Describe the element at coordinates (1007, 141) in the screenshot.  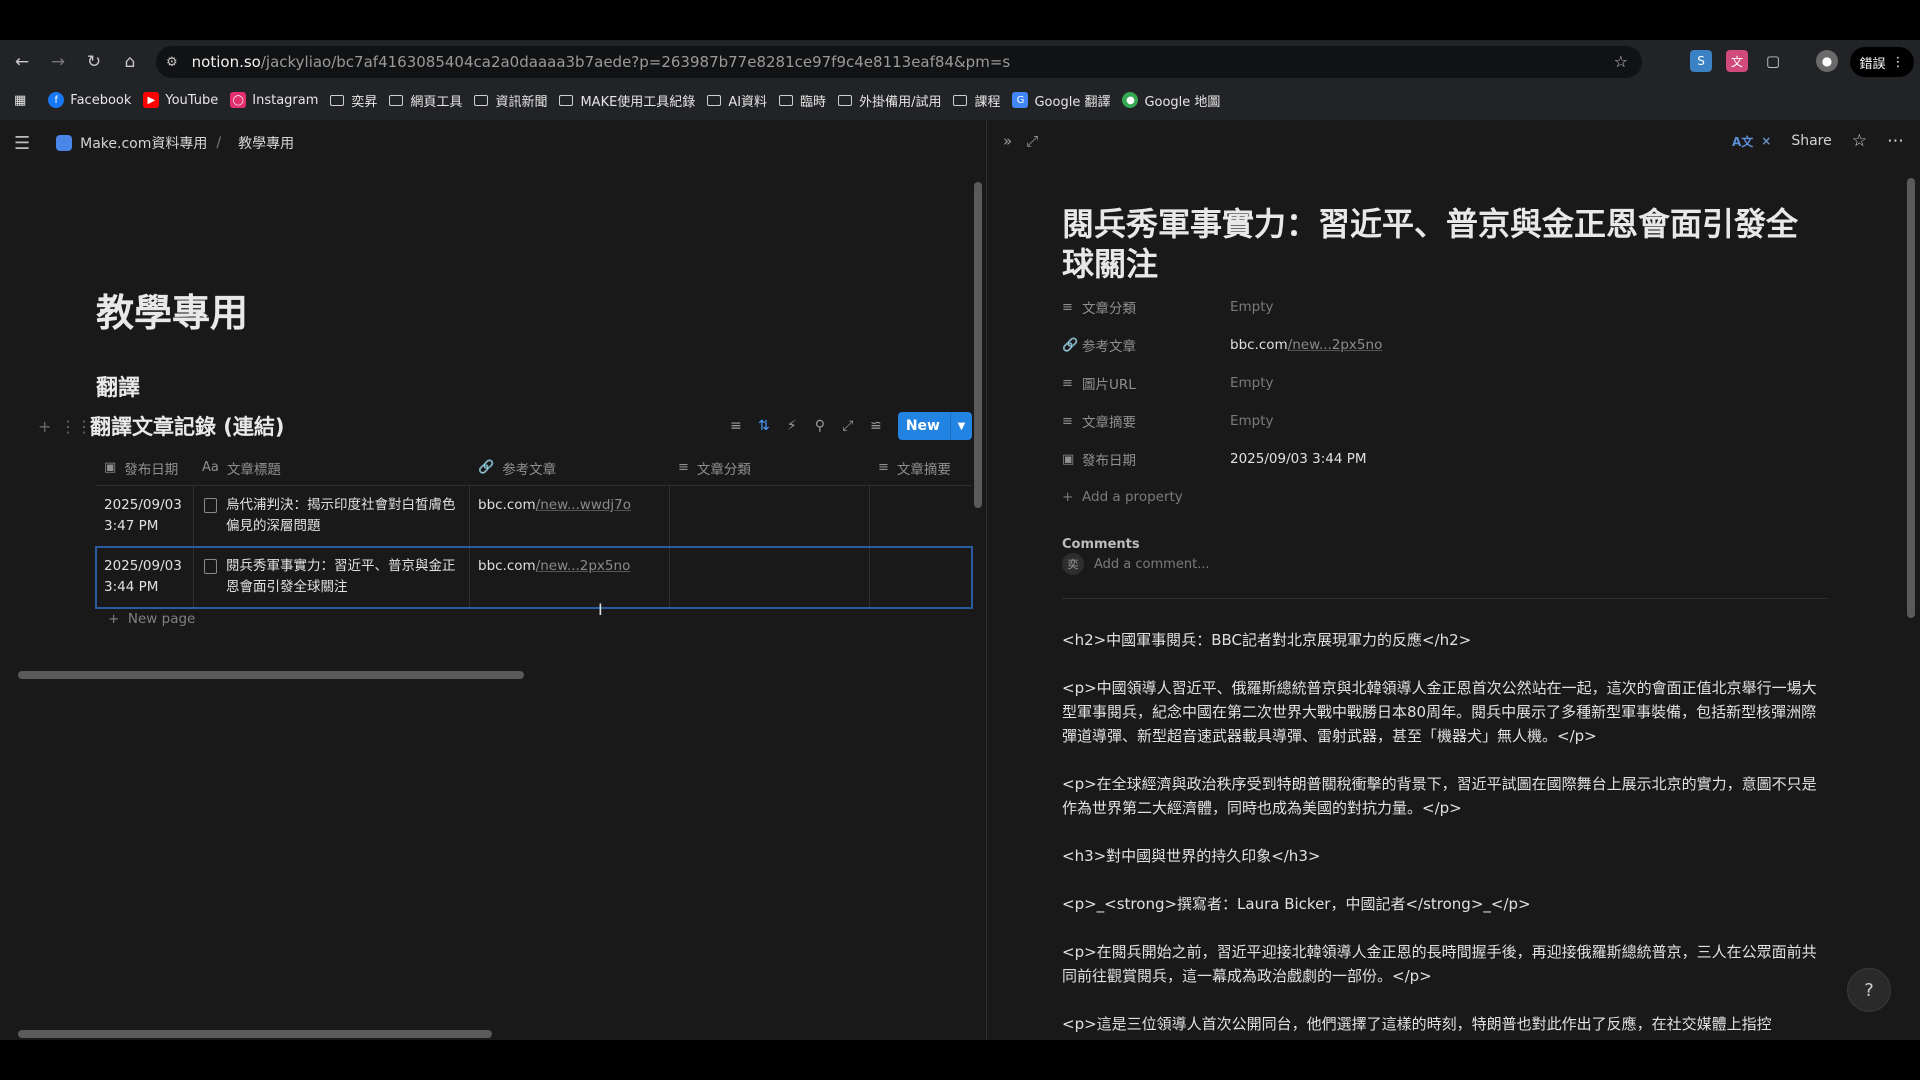
I see `close-peek-icon: »` at that location.